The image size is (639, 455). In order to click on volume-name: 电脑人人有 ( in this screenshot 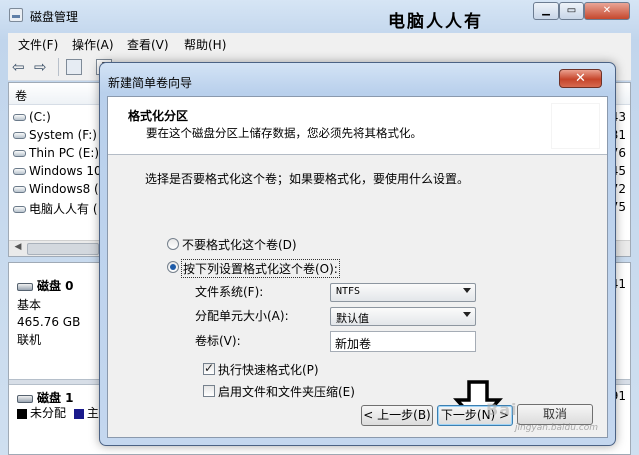, I will do `click(63, 209)`.